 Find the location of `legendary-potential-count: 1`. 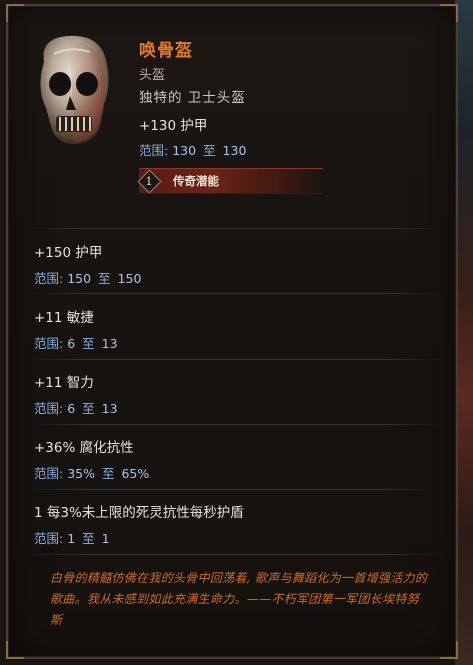

legendary-potential-count: 1 is located at coordinates (149, 181).